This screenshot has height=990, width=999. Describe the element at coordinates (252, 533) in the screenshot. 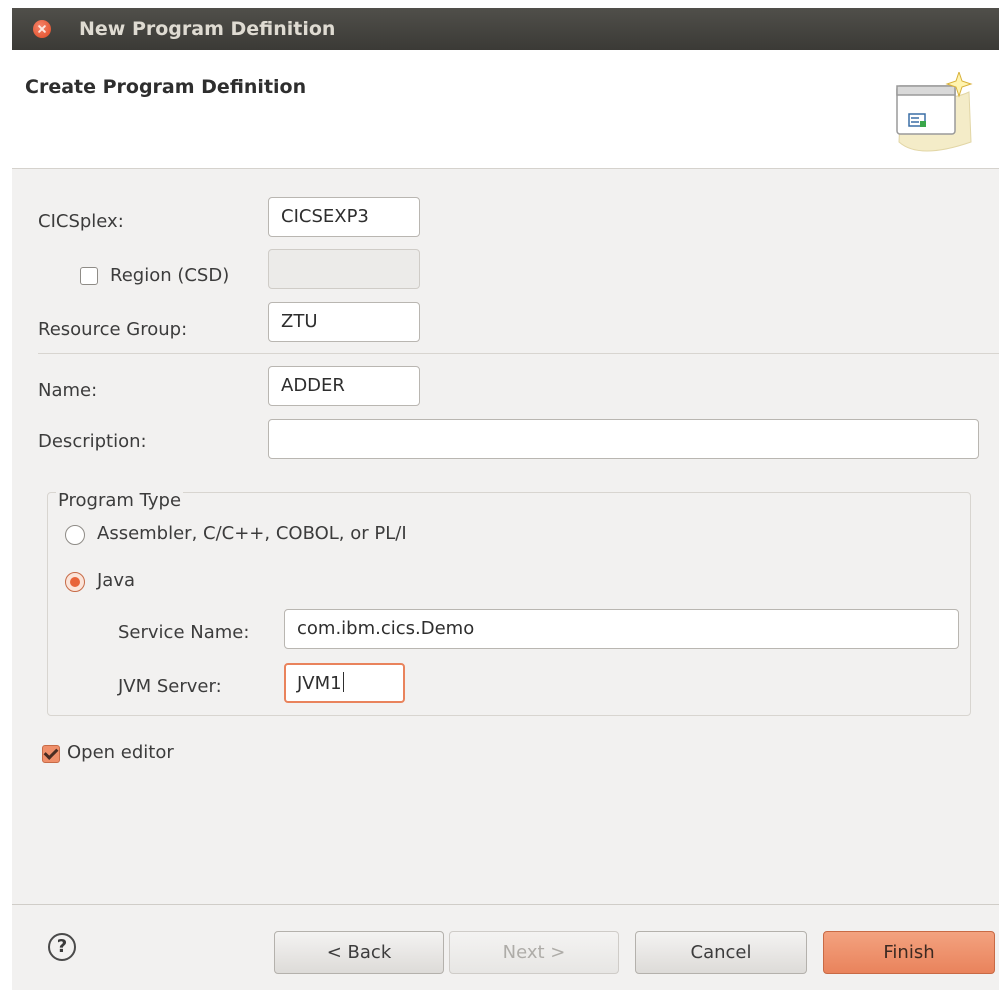

I see `radio-assembler-label: Assembler, C/C++, COBOL, or PL/I` at that location.